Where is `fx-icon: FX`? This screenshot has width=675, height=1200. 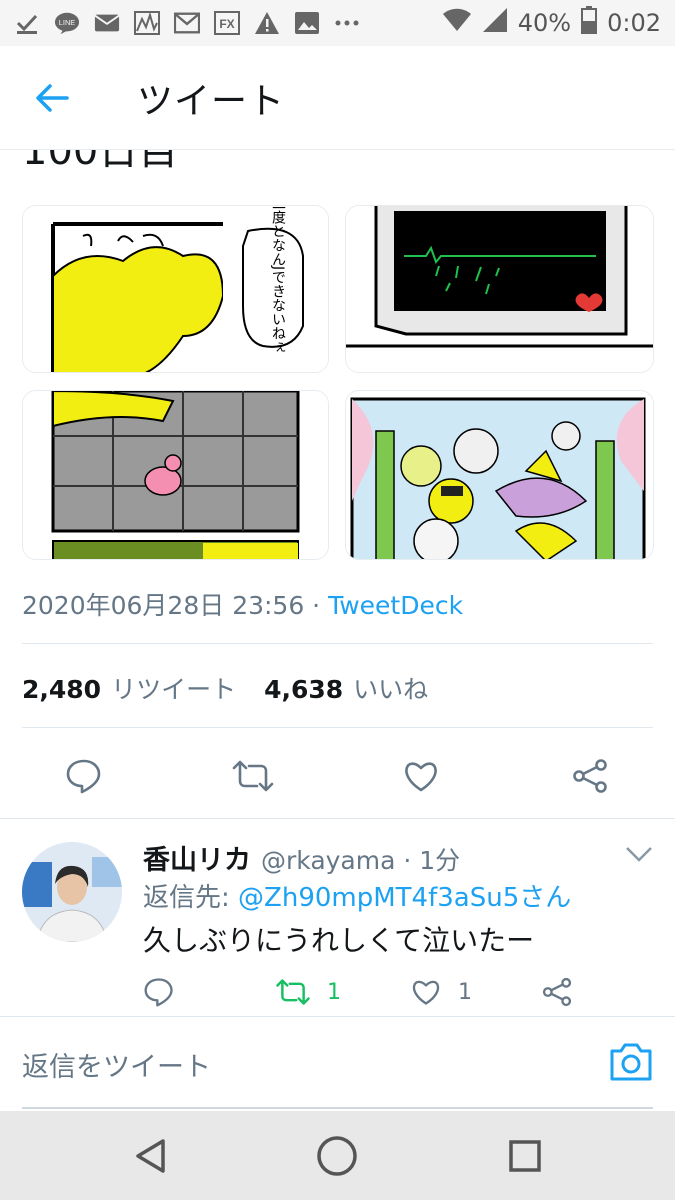
fx-icon: FX is located at coordinates (227, 23).